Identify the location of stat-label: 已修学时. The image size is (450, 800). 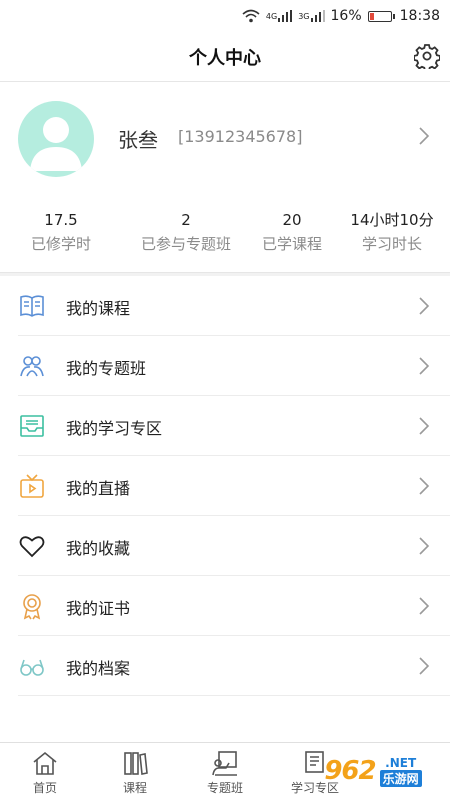
(60, 244).